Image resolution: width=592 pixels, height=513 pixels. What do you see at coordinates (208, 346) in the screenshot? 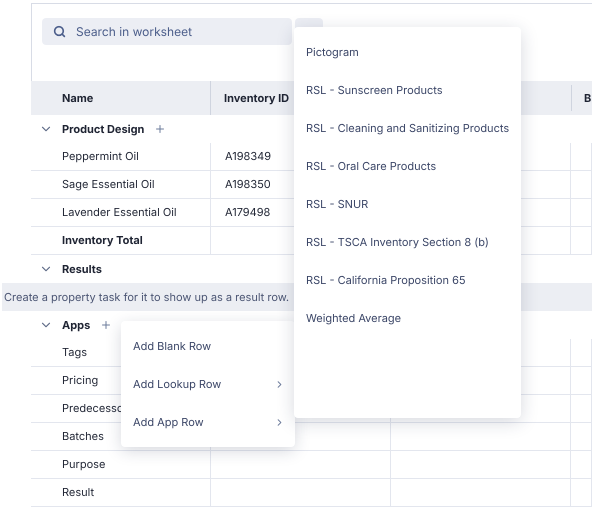
I see `menu-item: Add Blank Row` at bounding box center [208, 346].